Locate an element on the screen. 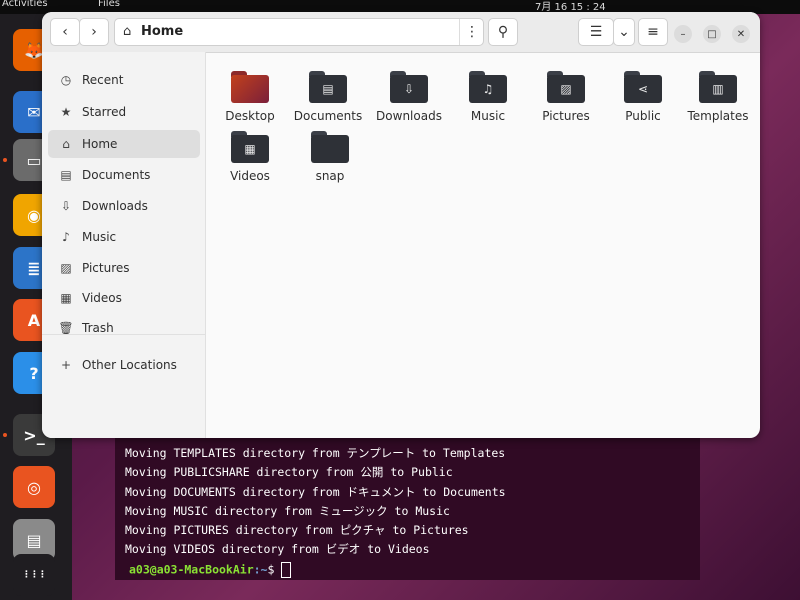 Image resolution: width=800 pixels, height=600 pixels. files-app-menu: Files is located at coordinates (109, 4).